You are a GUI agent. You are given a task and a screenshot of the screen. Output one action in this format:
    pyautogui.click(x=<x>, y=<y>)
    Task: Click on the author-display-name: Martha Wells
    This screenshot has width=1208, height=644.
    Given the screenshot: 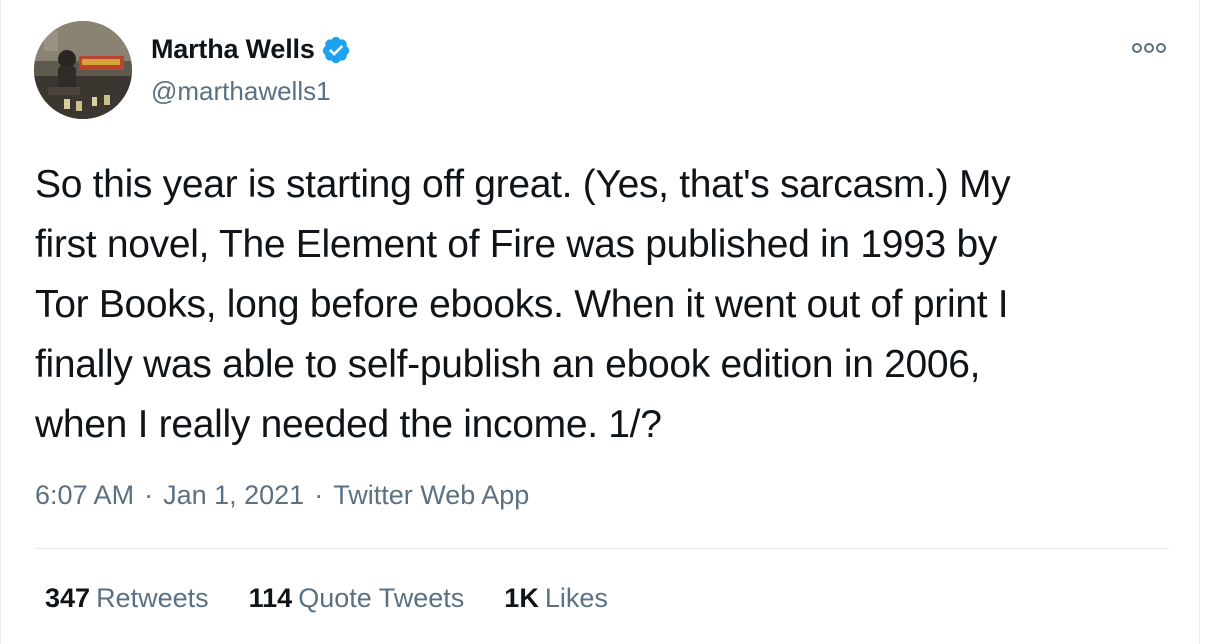 What is the action you would take?
    pyautogui.click(x=233, y=49)
    